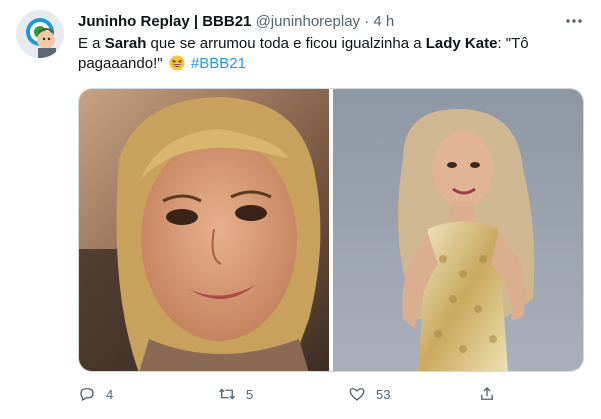 The image size is (601, 419). I want to click on avatar-illustration, so click(40, 34).